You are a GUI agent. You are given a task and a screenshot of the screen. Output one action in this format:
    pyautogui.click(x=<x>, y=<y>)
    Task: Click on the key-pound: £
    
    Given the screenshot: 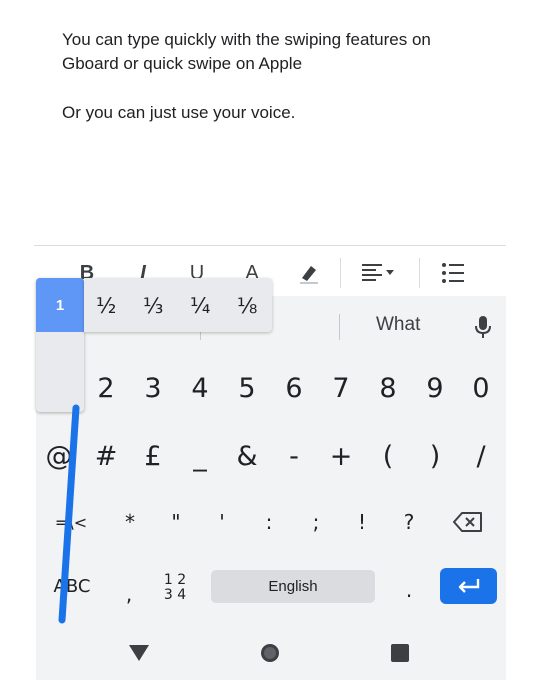 What is the action you would take?
    pyautogui.click(x=153, y=456)
    